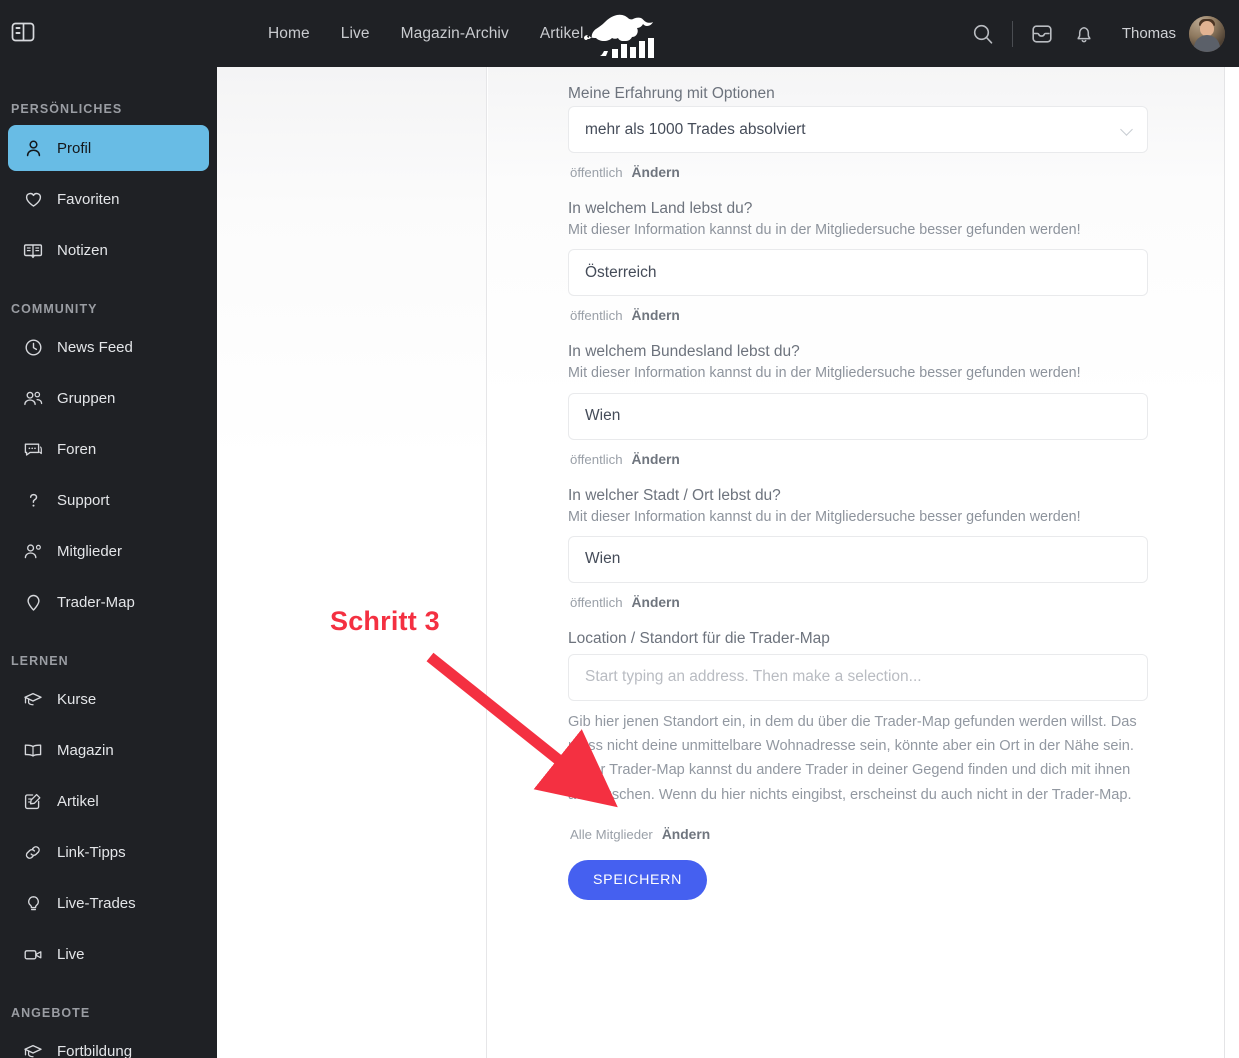  What do you see at coordinates (108, 801) in the screenshot?
I see `sidebar-item-artikel: Artikel` at bounding box center [108, 801].